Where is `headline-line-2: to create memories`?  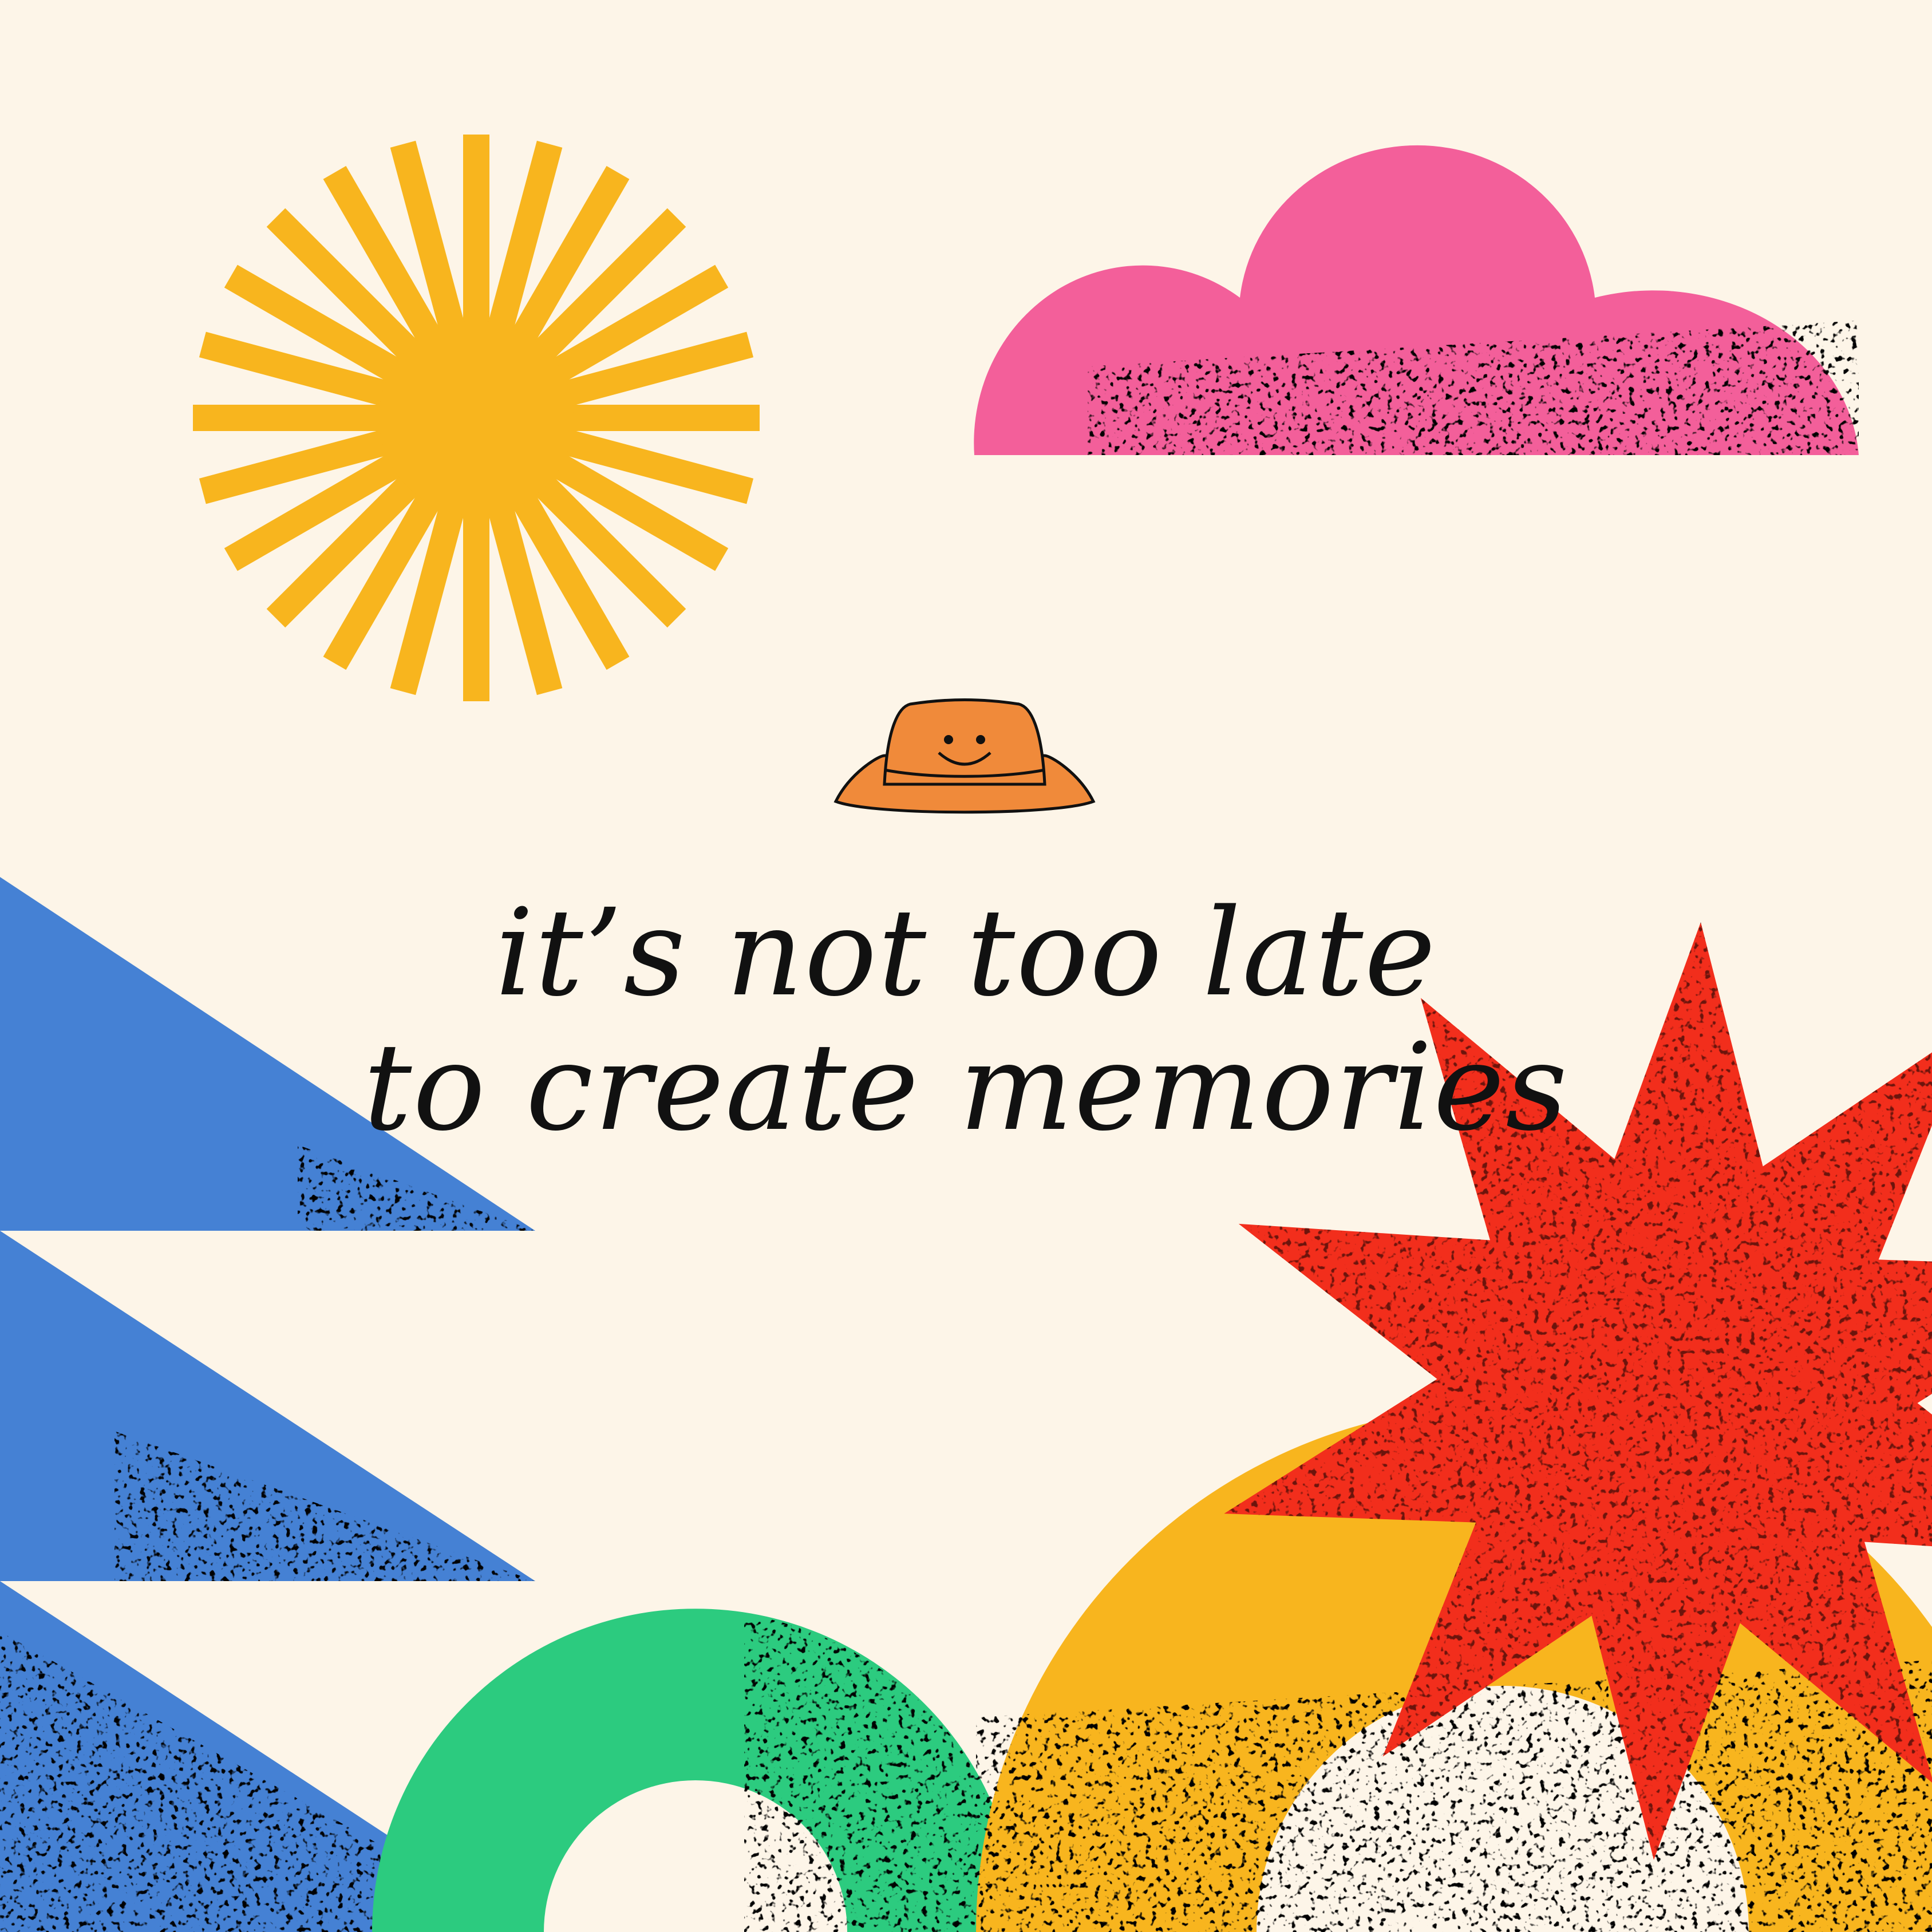 headline-line-2: to create memories is located at coordinates (966, 1087).